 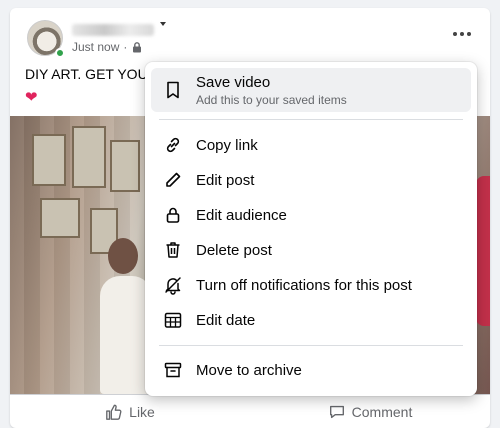 I want to click on heart-icon: ❤, so click(x=31, y=97).